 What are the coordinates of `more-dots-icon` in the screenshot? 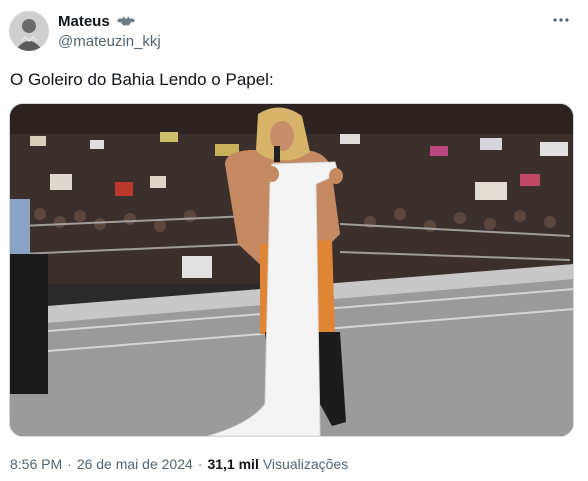 It's located at (561, 20).